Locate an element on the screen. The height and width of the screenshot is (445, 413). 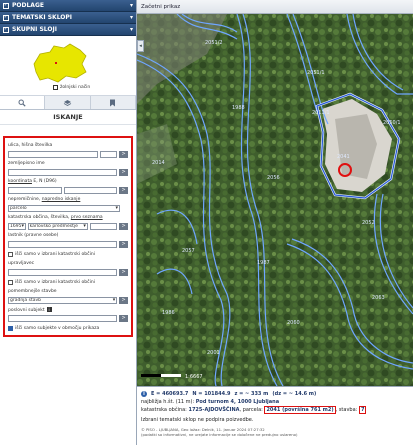
land-use-value: gradnja stavb is located at coordinates (25, 300).